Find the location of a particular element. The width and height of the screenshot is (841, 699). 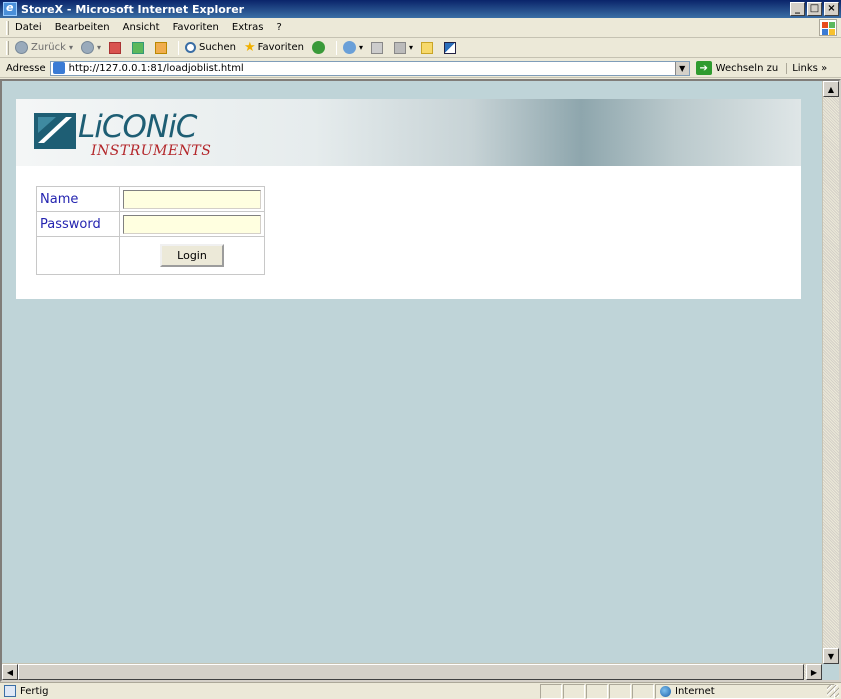

standard-toolbar: Zurück ▾ ▾ Suchen ★ Favoriten ▾ ▾ is located at coordinates (420, 48).